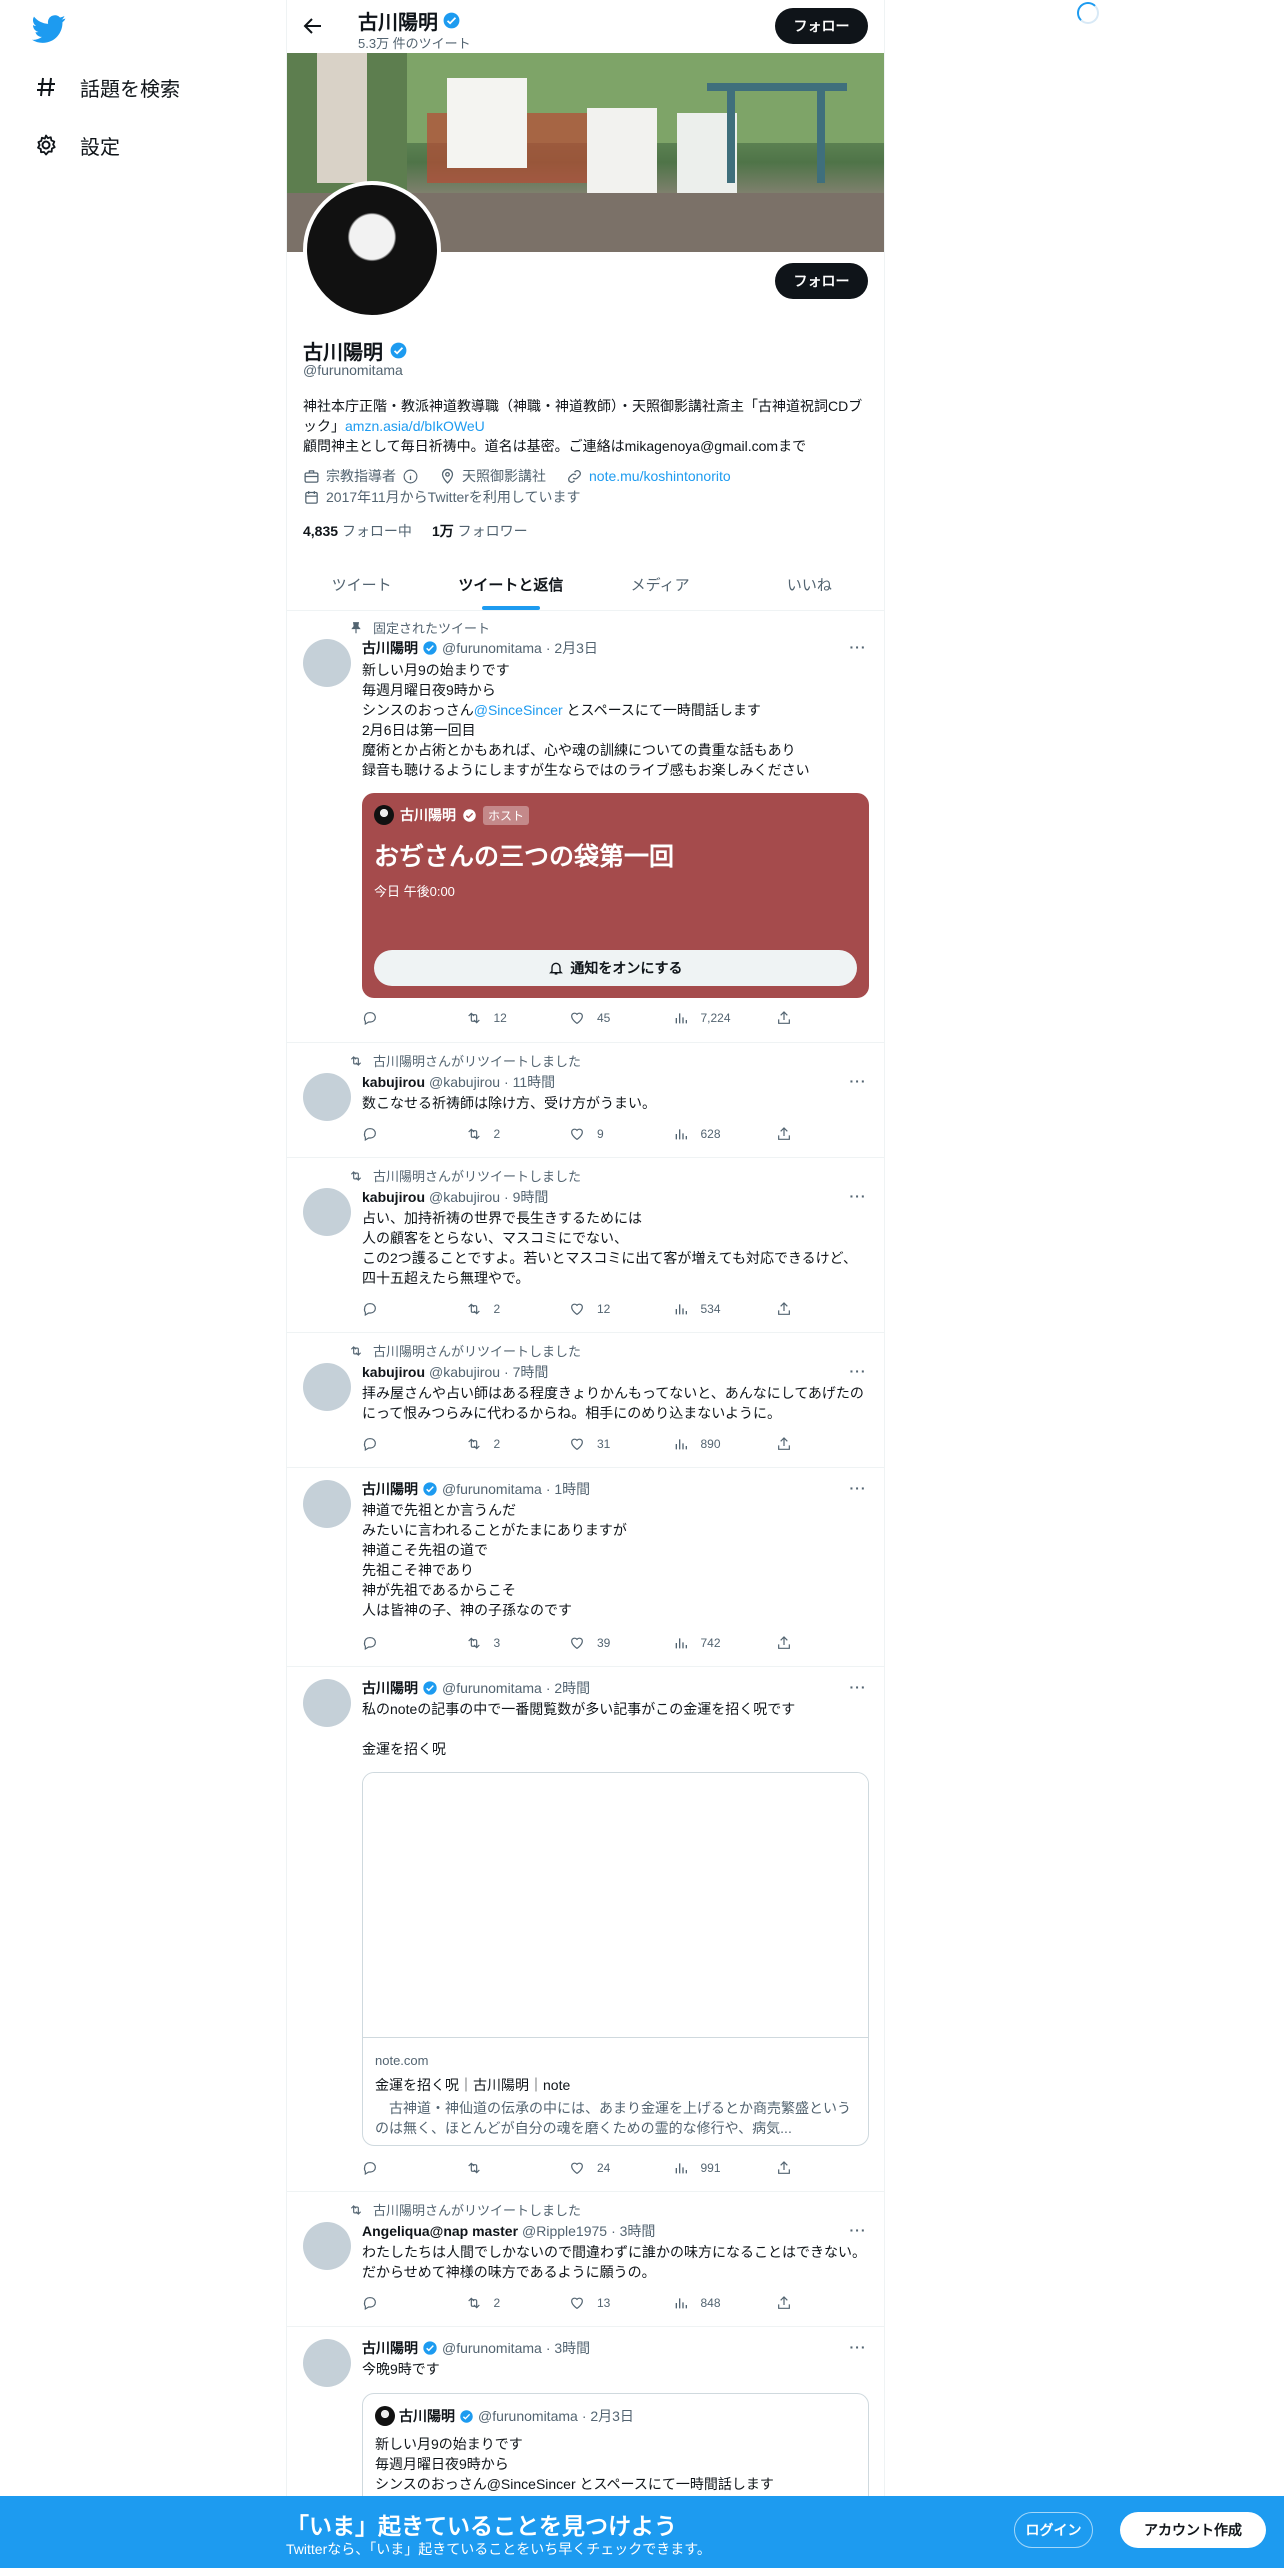 Image resolution: width=1284 pixels, height=2568 pixels. I want to click on mention-link: @SinceSincer, so click(518, 710).